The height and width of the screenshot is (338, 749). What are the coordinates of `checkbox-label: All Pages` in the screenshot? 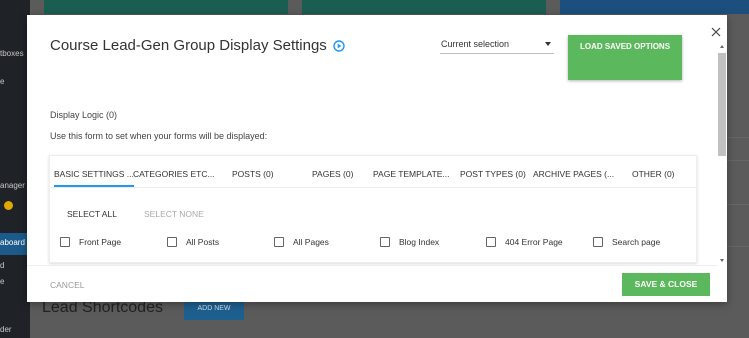 It's located at (311, 242).